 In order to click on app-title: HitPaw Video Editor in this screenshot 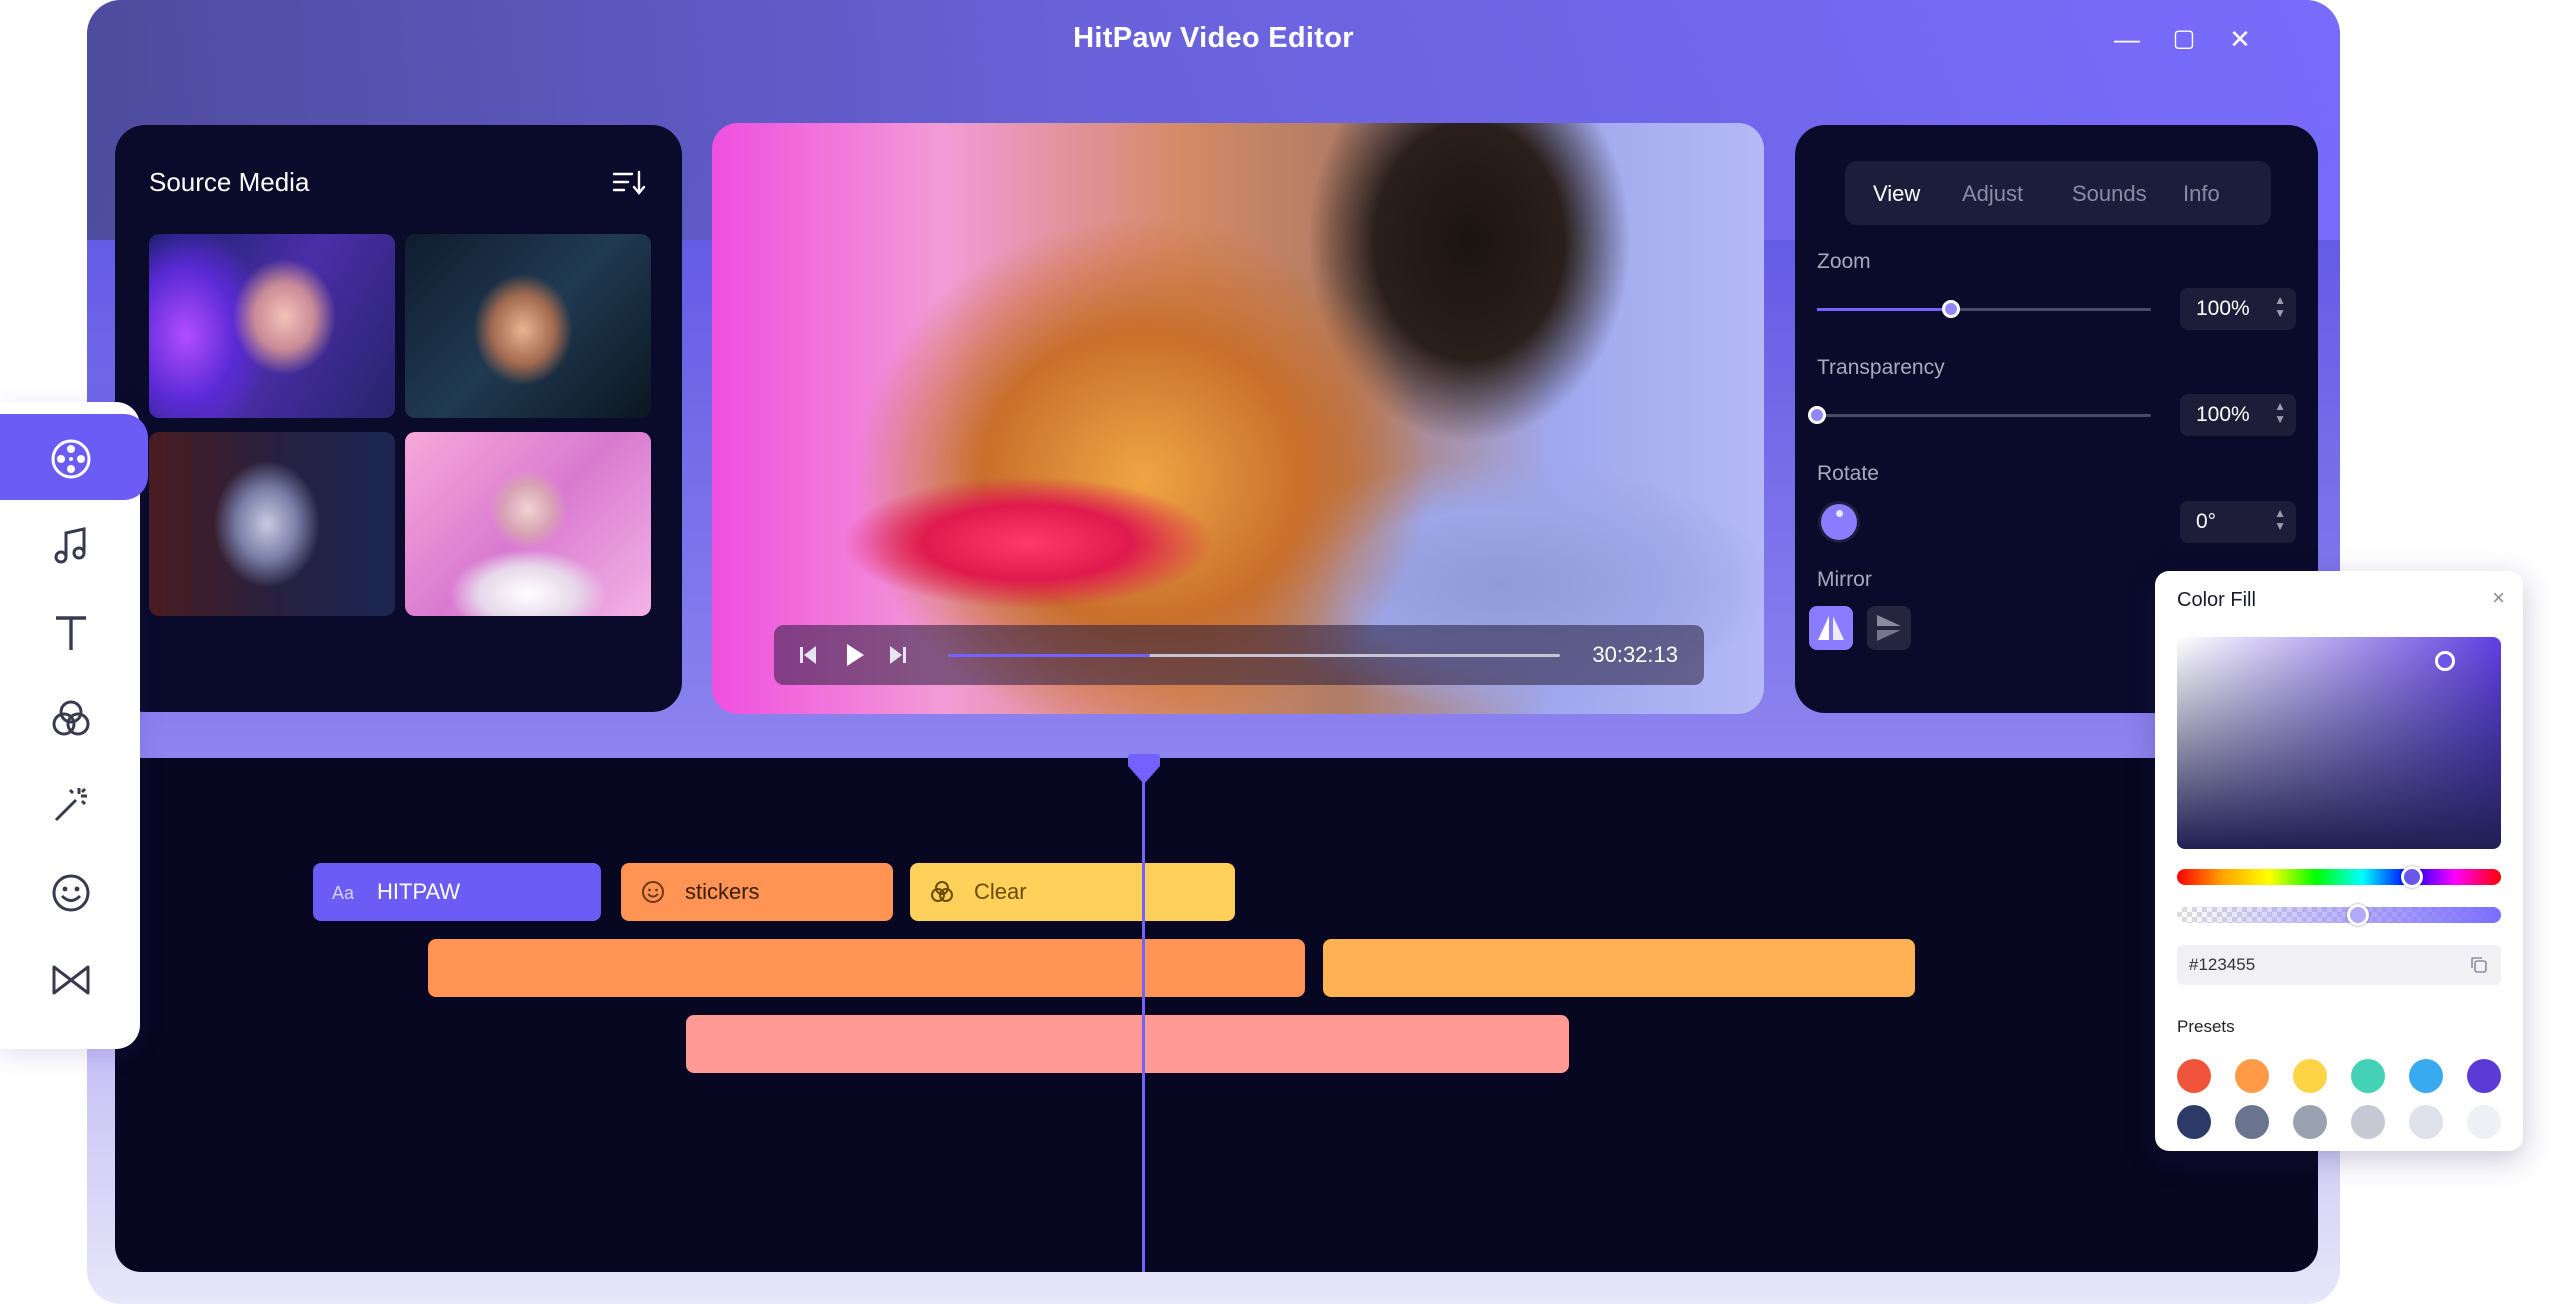, I will do `click(1213, 38)`.